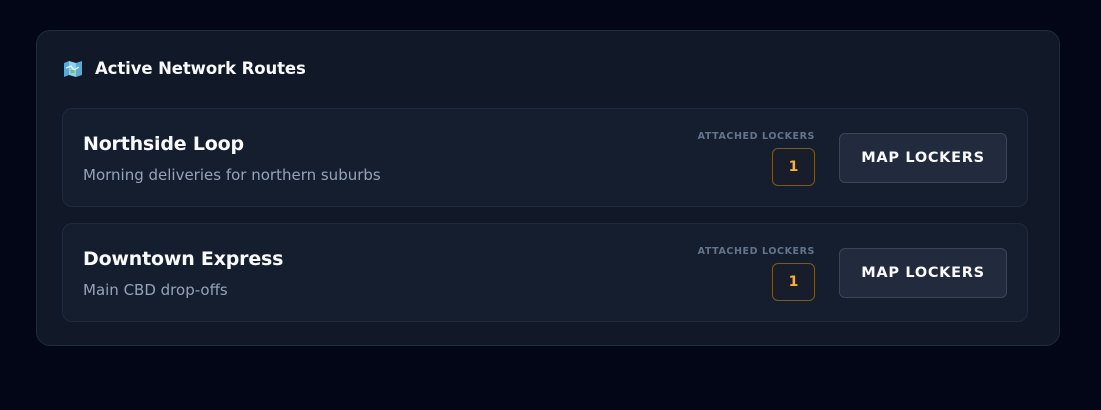  I want to click on route-name: Downtown Express, so click(183, 259).